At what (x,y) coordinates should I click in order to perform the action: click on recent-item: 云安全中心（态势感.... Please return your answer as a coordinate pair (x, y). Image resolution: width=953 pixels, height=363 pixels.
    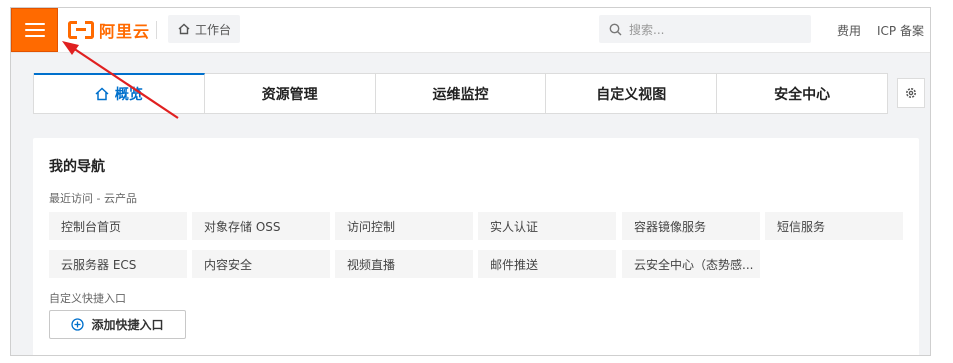
    Looking at the image, I should click on (691, 264).